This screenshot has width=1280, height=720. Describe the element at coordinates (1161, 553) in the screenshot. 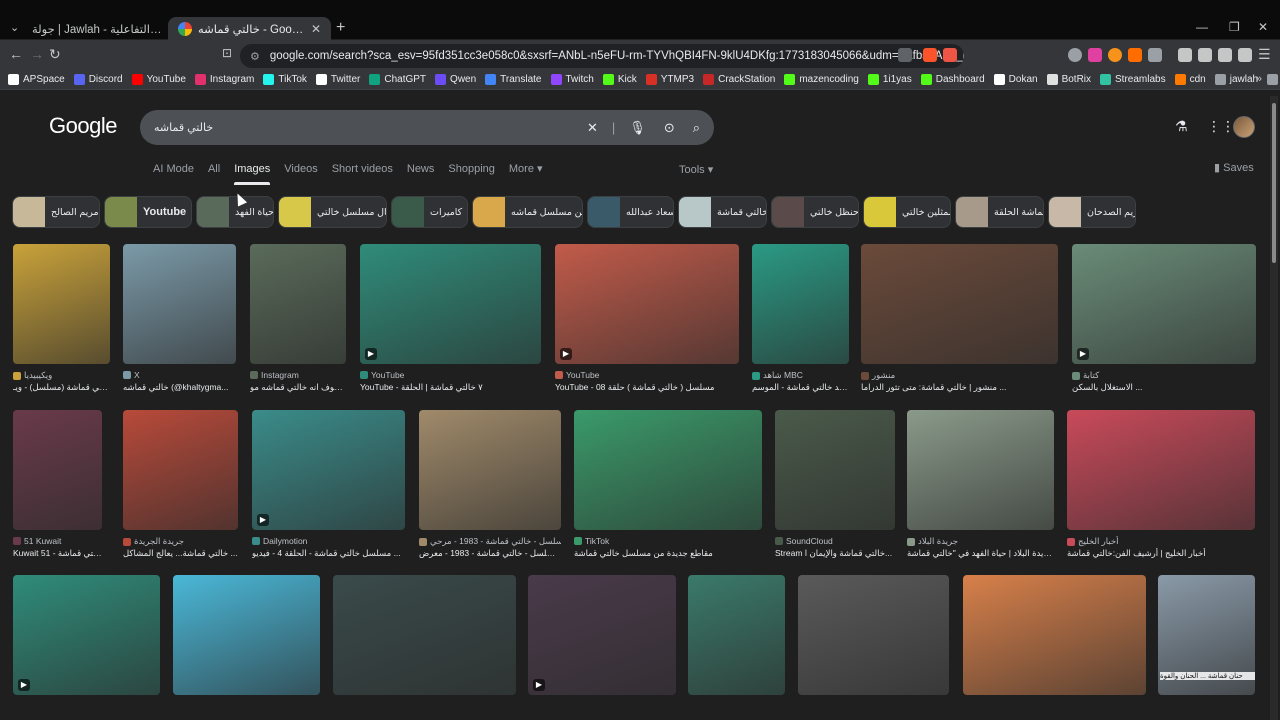

I see `result-caption: أخبار الخليج | أرشيف الفن:خالتي قماشة` at that location.